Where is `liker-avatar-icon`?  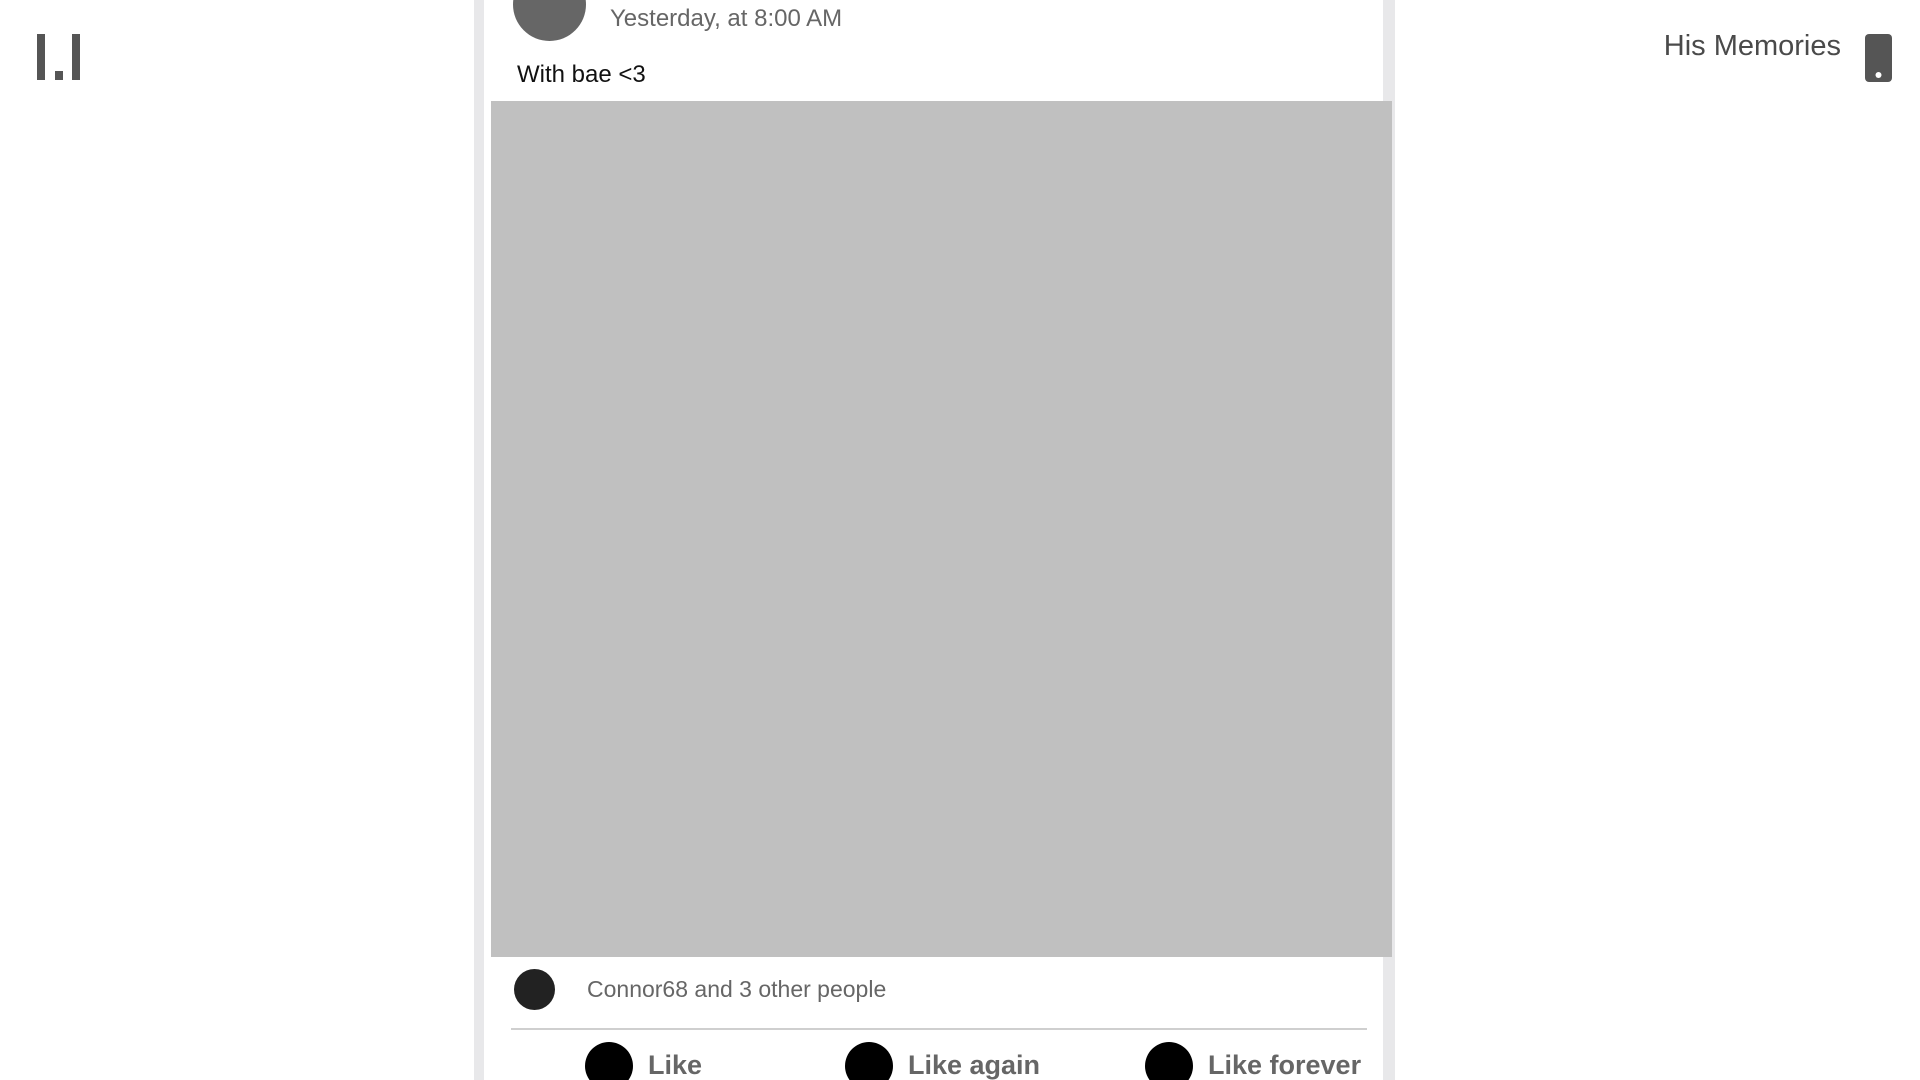
liker-avatar-icon is located at coordinates (534, 989).